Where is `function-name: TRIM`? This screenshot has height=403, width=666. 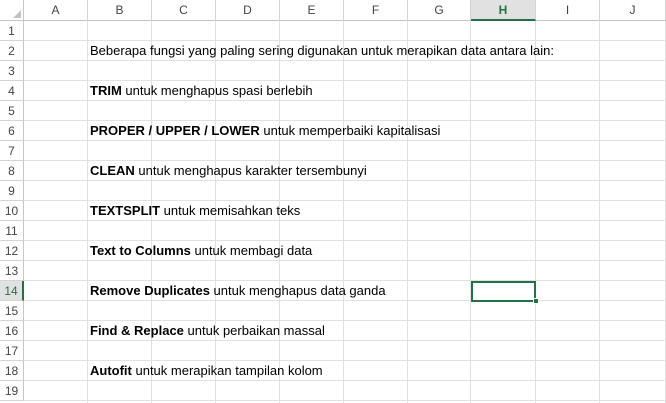 function-name: TRIM is located at coordinates (106, 90).